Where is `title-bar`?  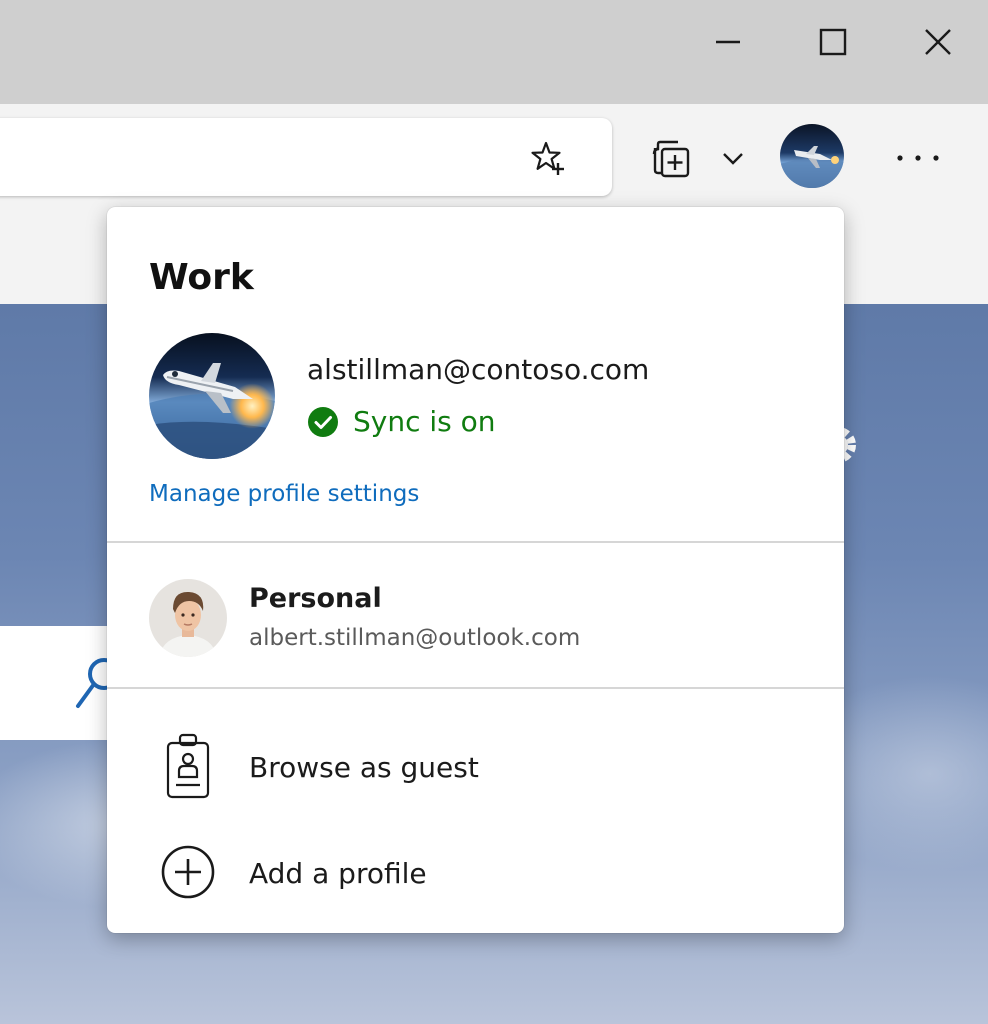 title-bar is located at coordinates (494, 52).